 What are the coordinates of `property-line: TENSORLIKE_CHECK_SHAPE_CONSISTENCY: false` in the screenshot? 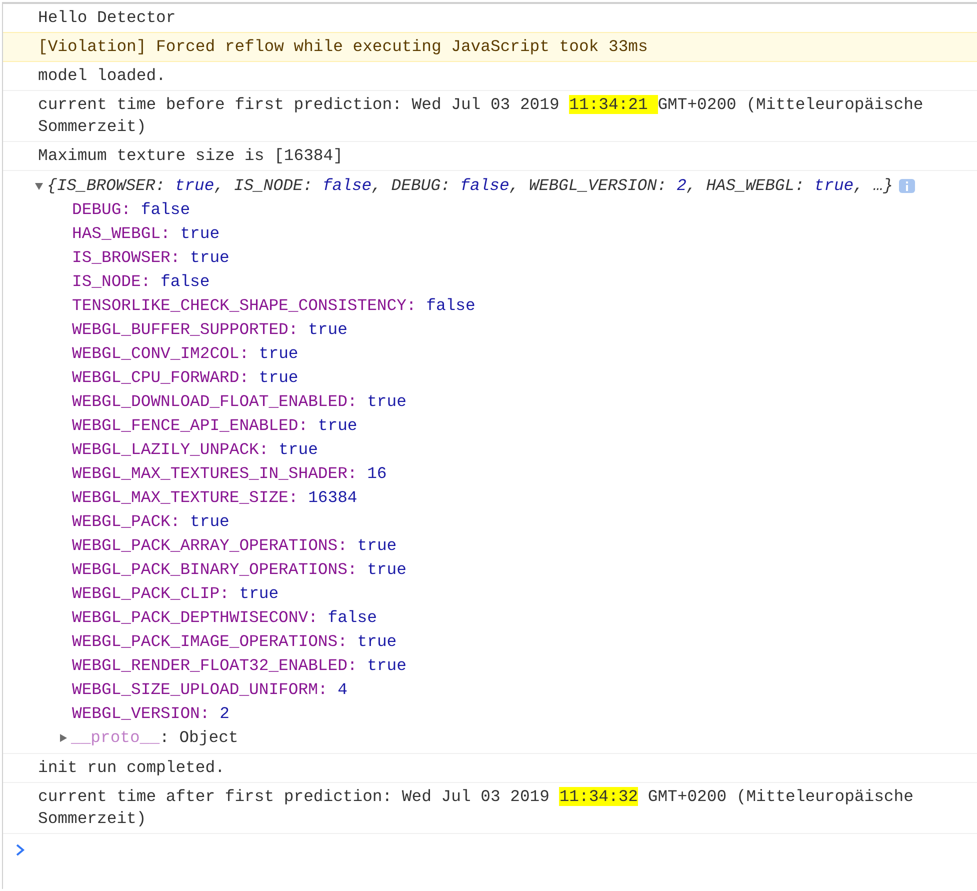 It's located at (274, 306).